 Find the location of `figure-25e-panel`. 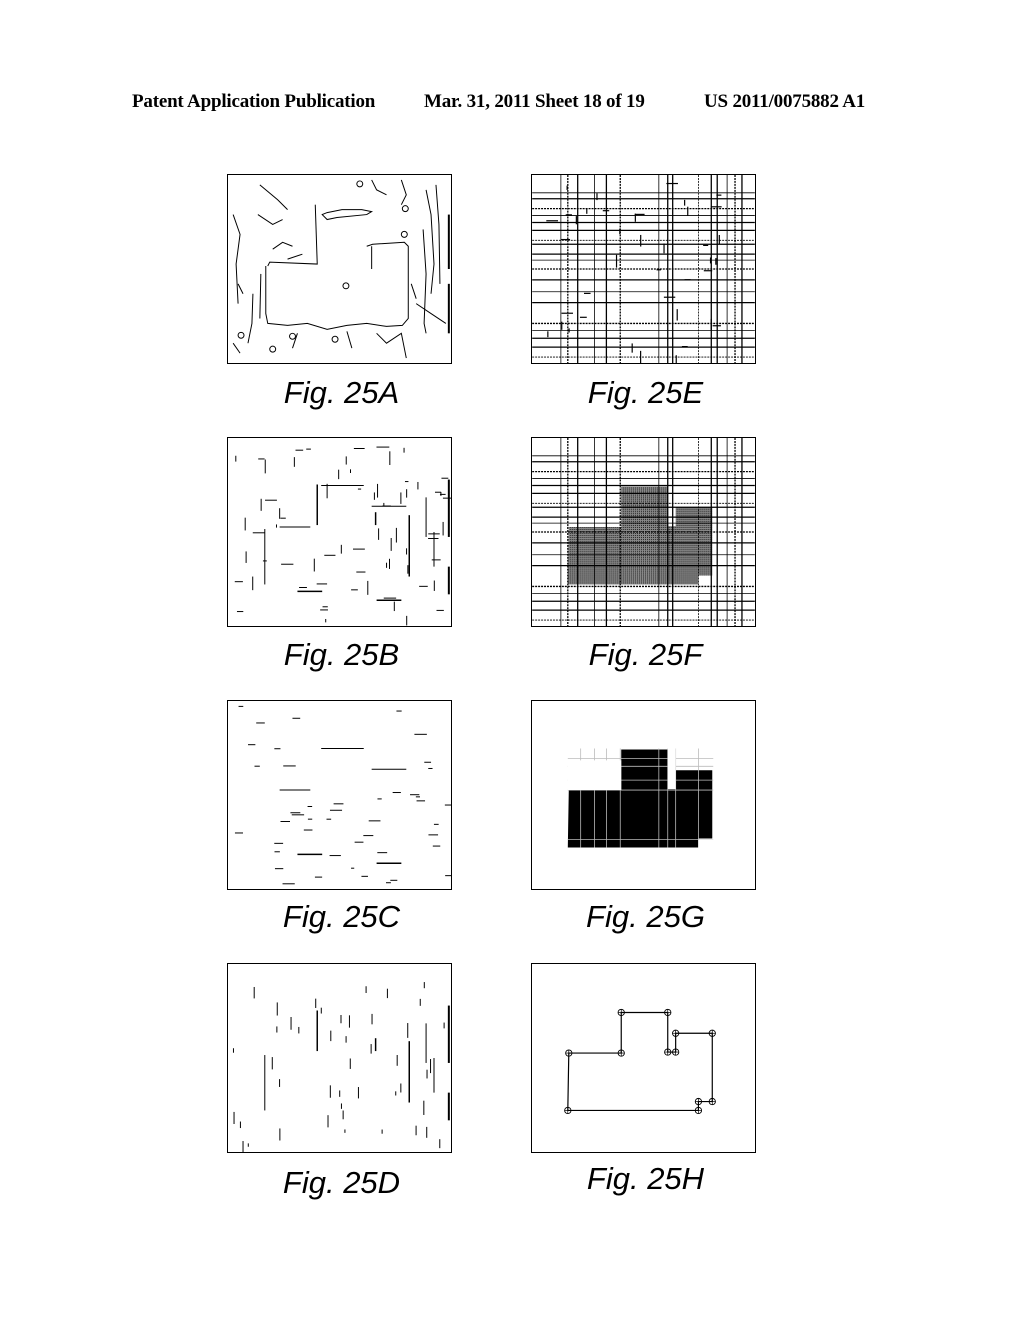

figure-25e-panel is located at coordinates (643, 269).